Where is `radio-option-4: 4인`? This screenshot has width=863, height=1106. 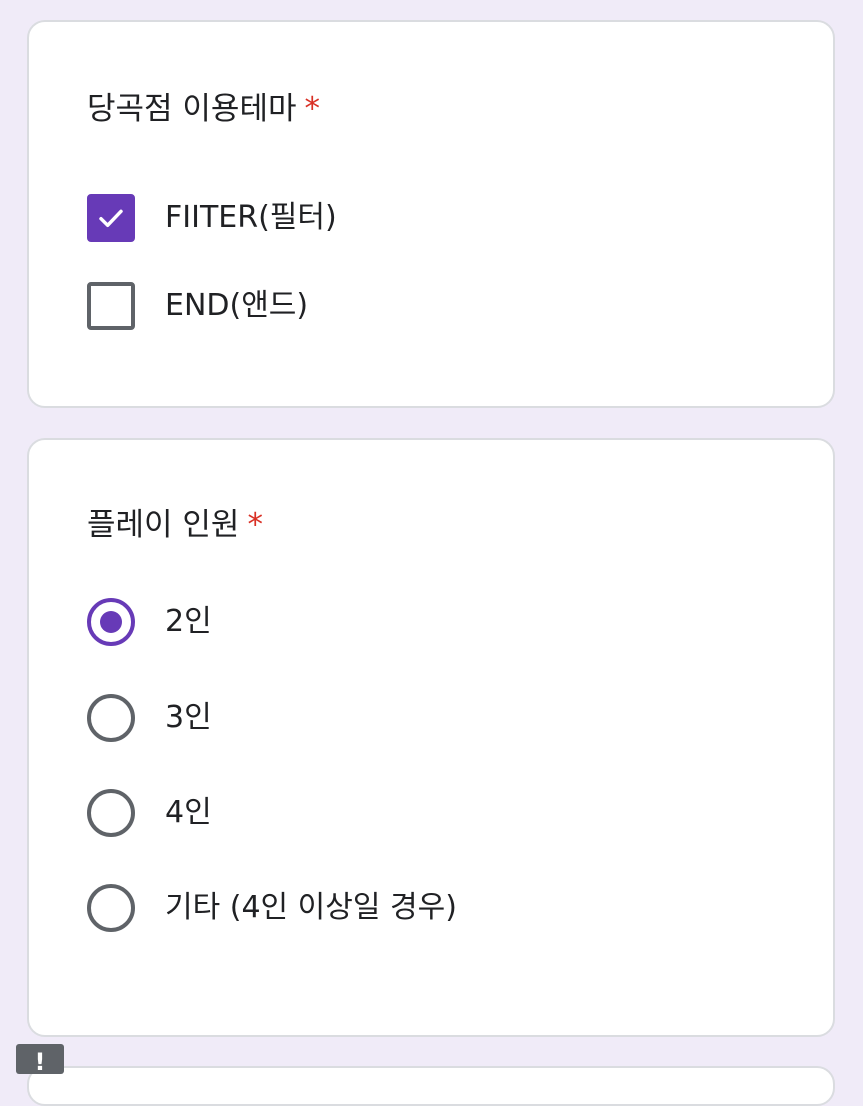 radio-option-4: 4인 is located at coordinates (149, 813).